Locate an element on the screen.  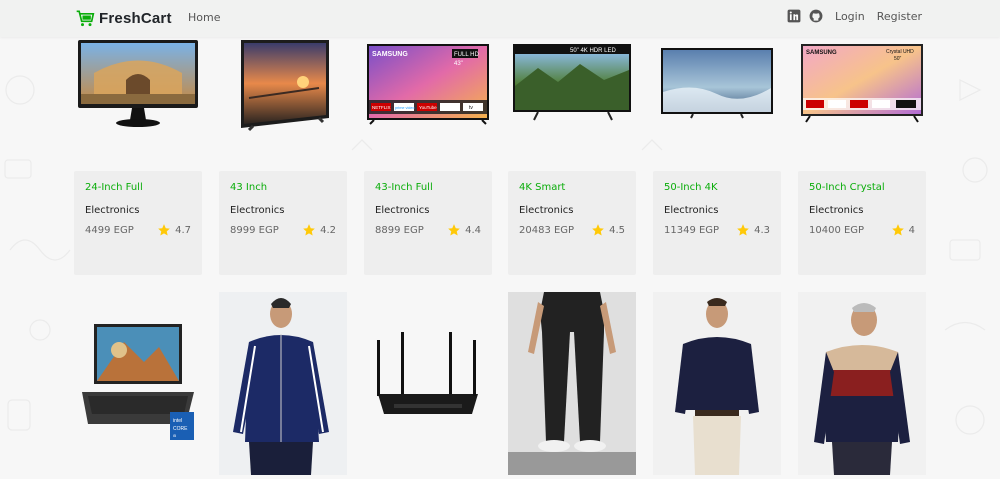
brand-logo: FreshCart is located at coordinates (123, 18).